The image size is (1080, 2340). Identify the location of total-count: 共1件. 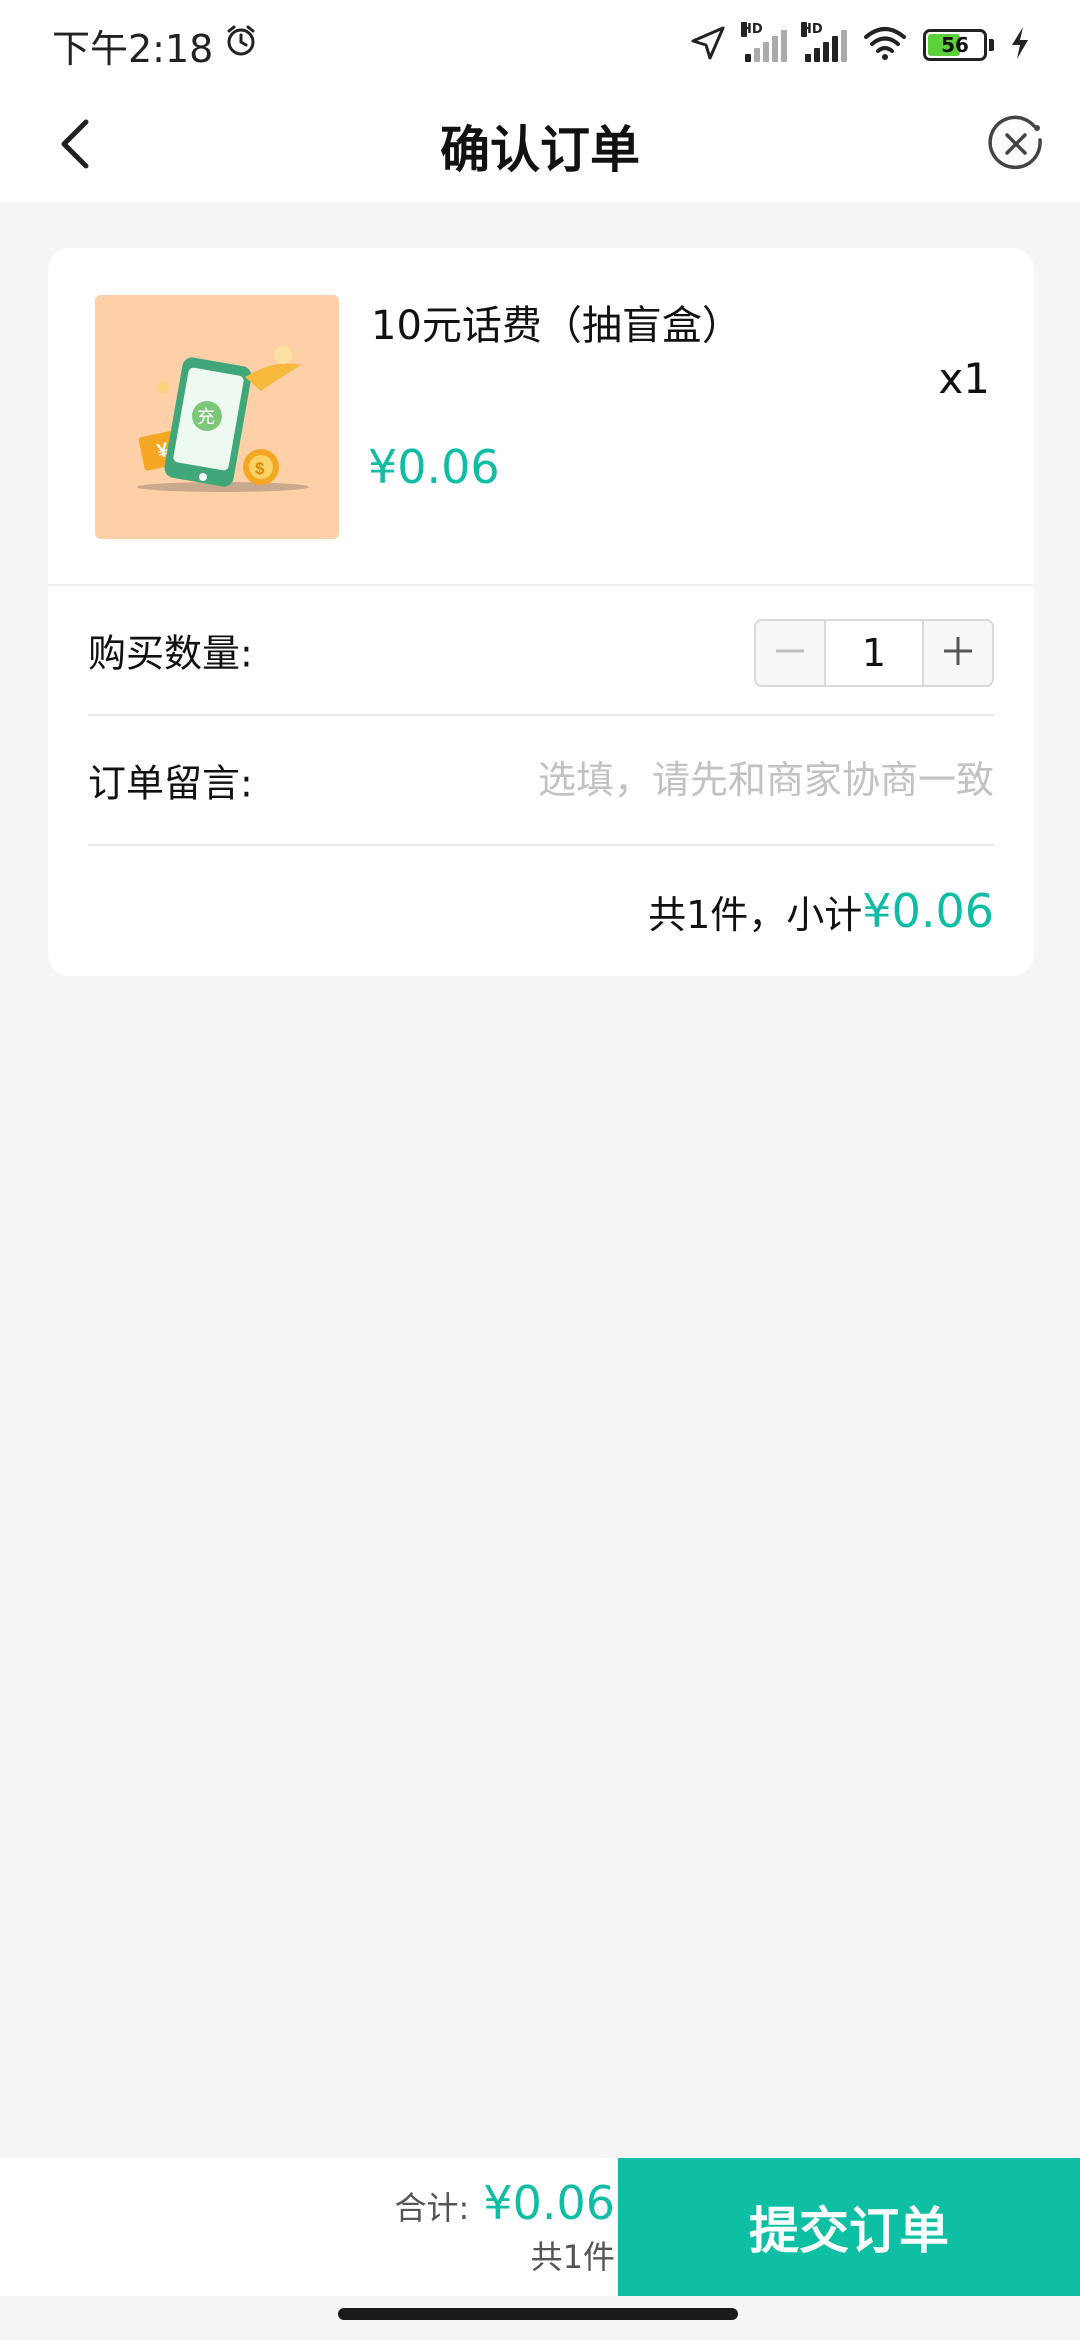
(572, 2257).